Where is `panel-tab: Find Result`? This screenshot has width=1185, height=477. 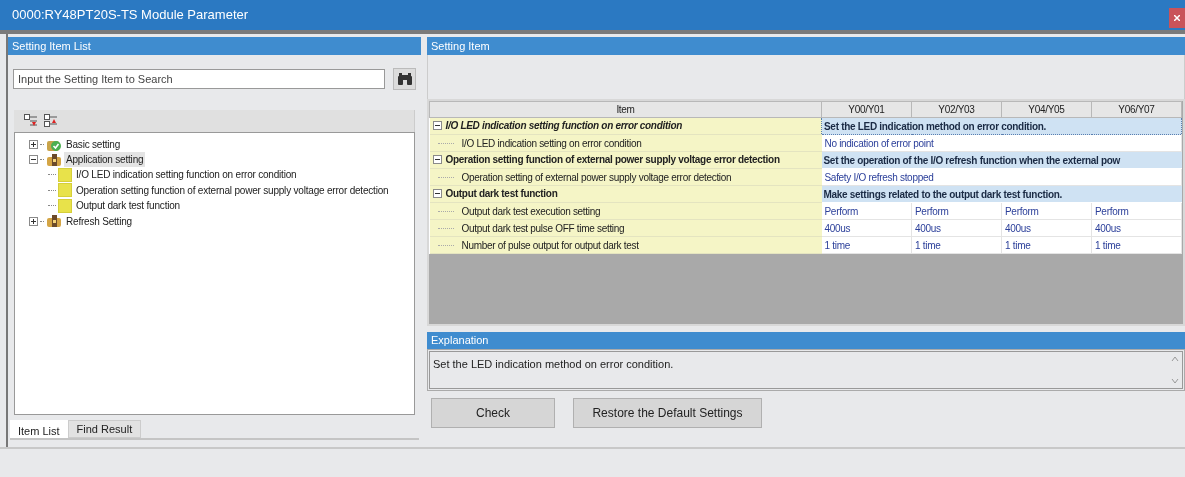
panel-tab: Find Result is located at coordinates (104, 429).